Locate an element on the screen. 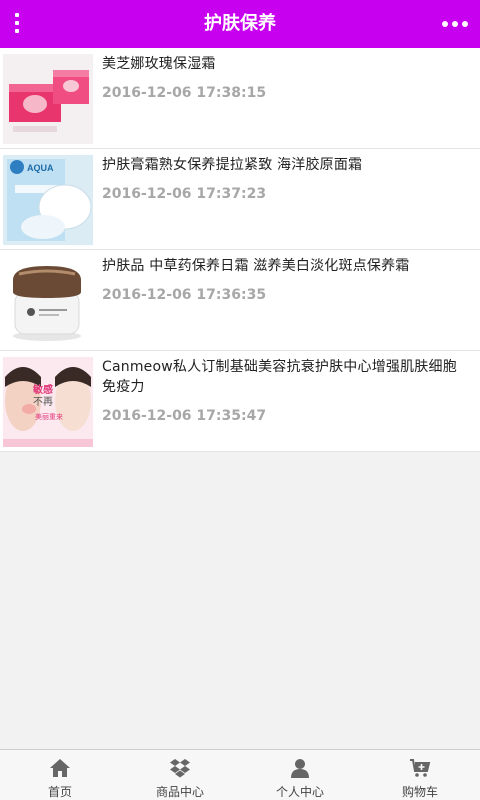 The height and width of the screenshot is (800, 480). bottom-nav: 首页 商品中心 个人中心 购物车 is located at coordinates (240, 774).